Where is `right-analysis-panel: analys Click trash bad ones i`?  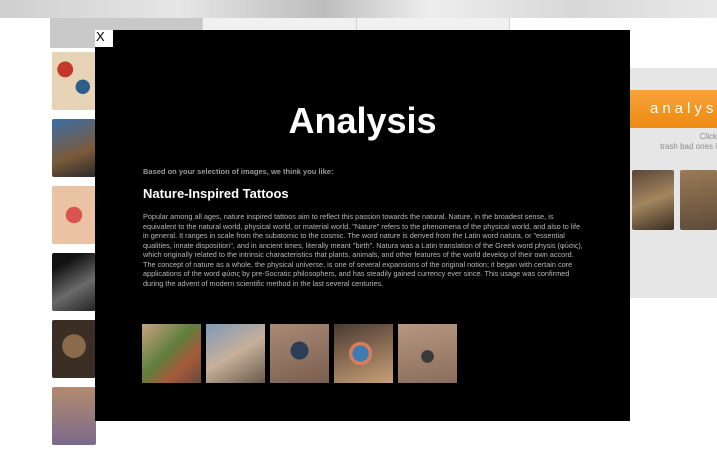 right-analysis-panel: analys Click trash bad ones i is located at coordinates (673, 183).